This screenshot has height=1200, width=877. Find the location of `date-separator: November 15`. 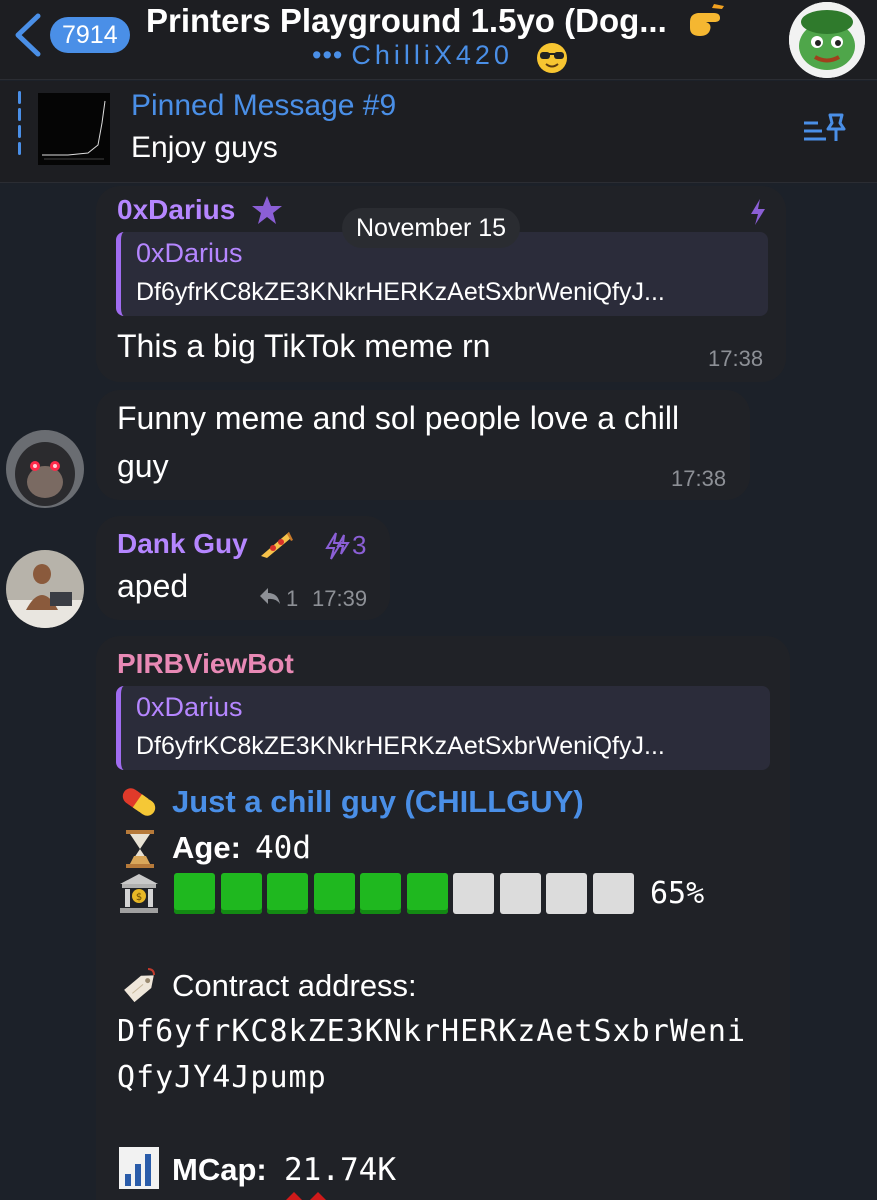

date-separator: November 15 is located at coordinates (431, 228).